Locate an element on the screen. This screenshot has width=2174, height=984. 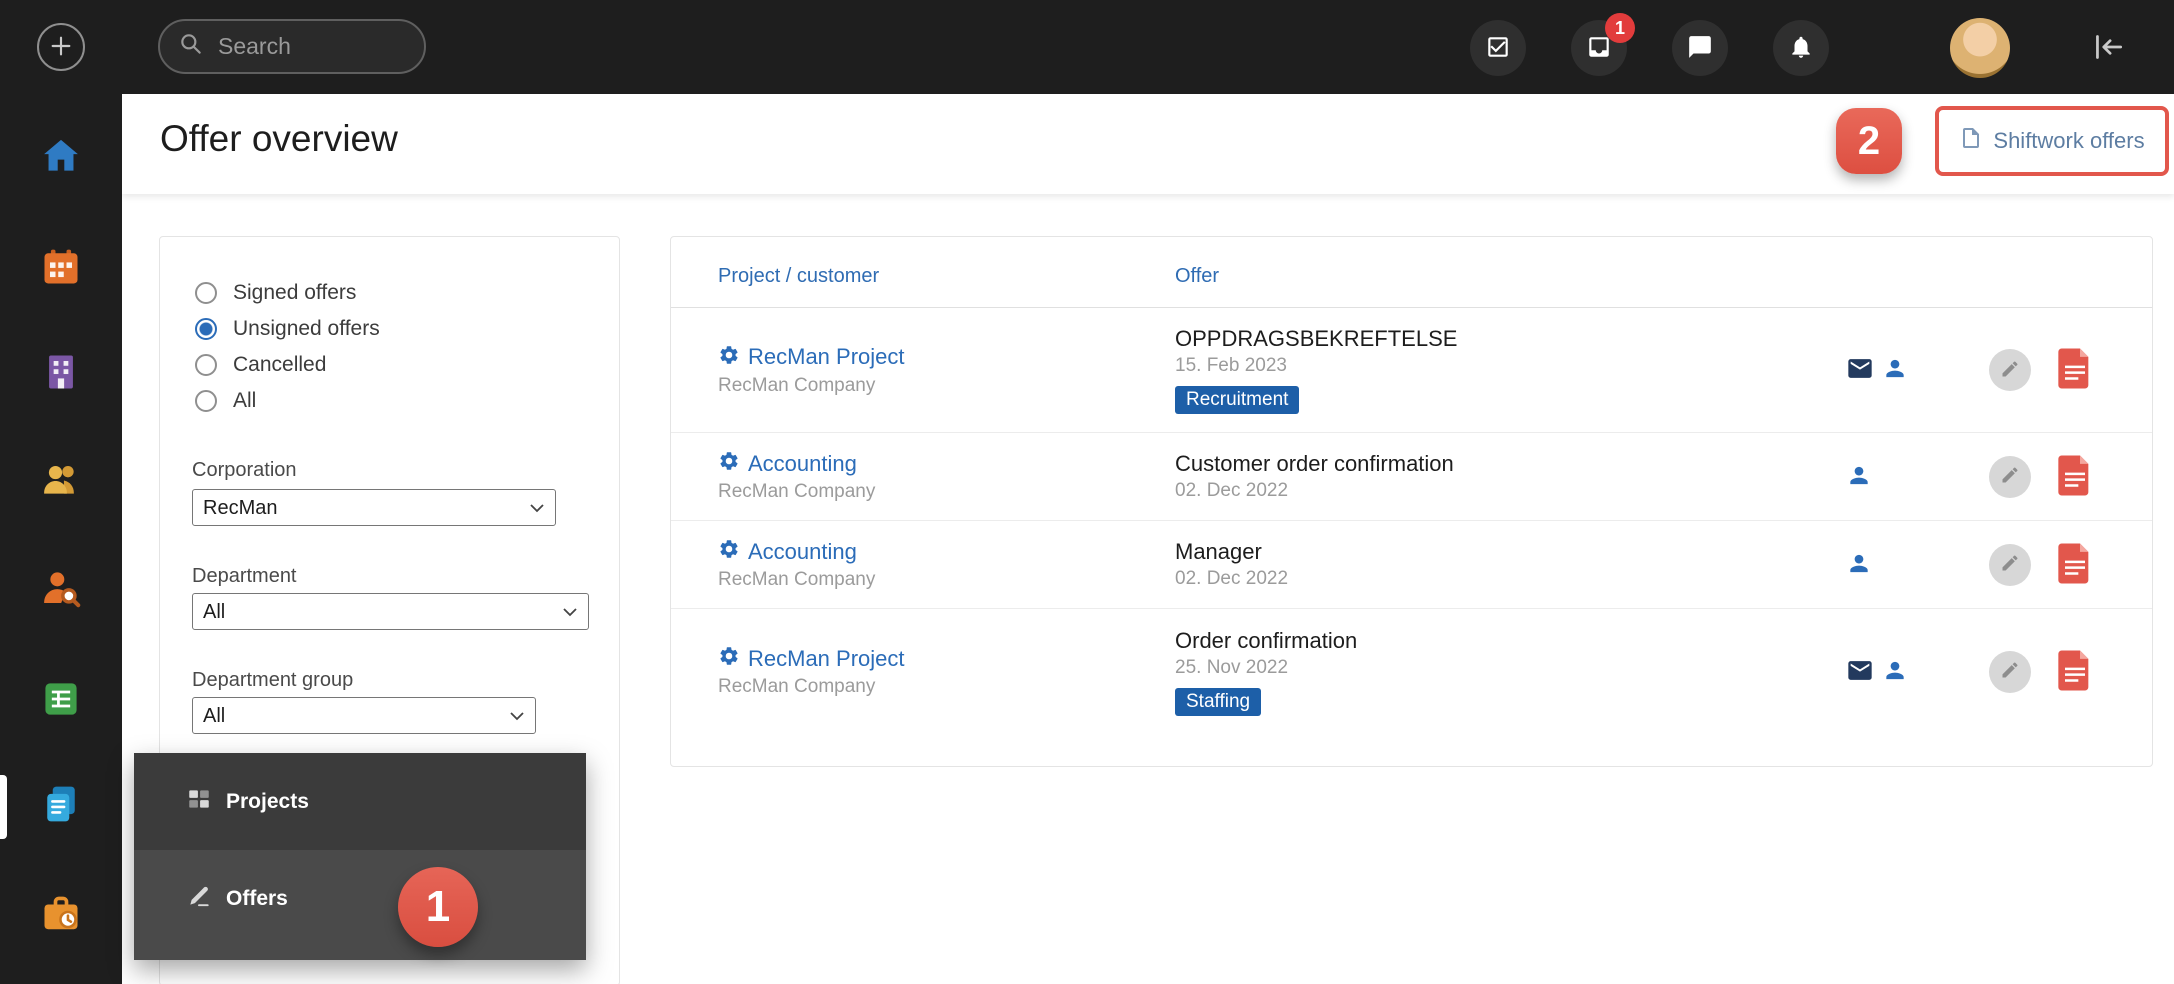
flyout-item-projects: Projects is located at coordinates (360, 801).